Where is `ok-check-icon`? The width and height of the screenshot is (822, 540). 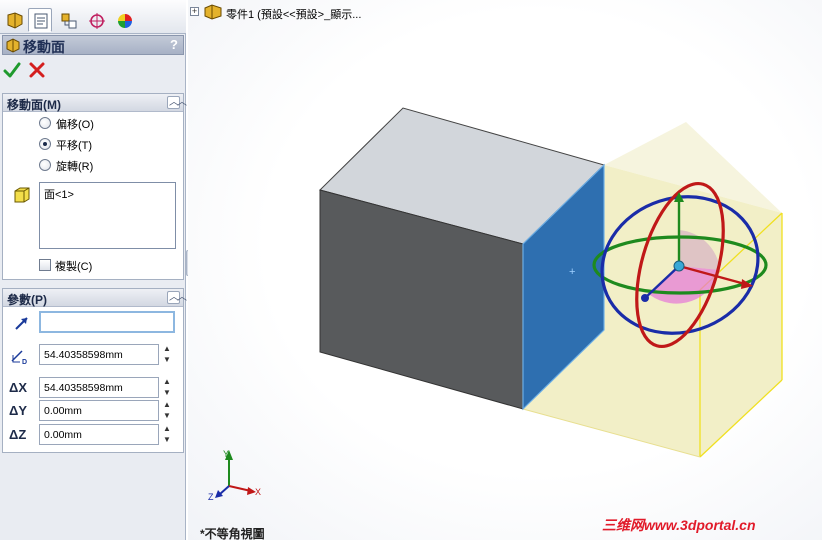 ok-check-icon is located at coordinates (12, 70).